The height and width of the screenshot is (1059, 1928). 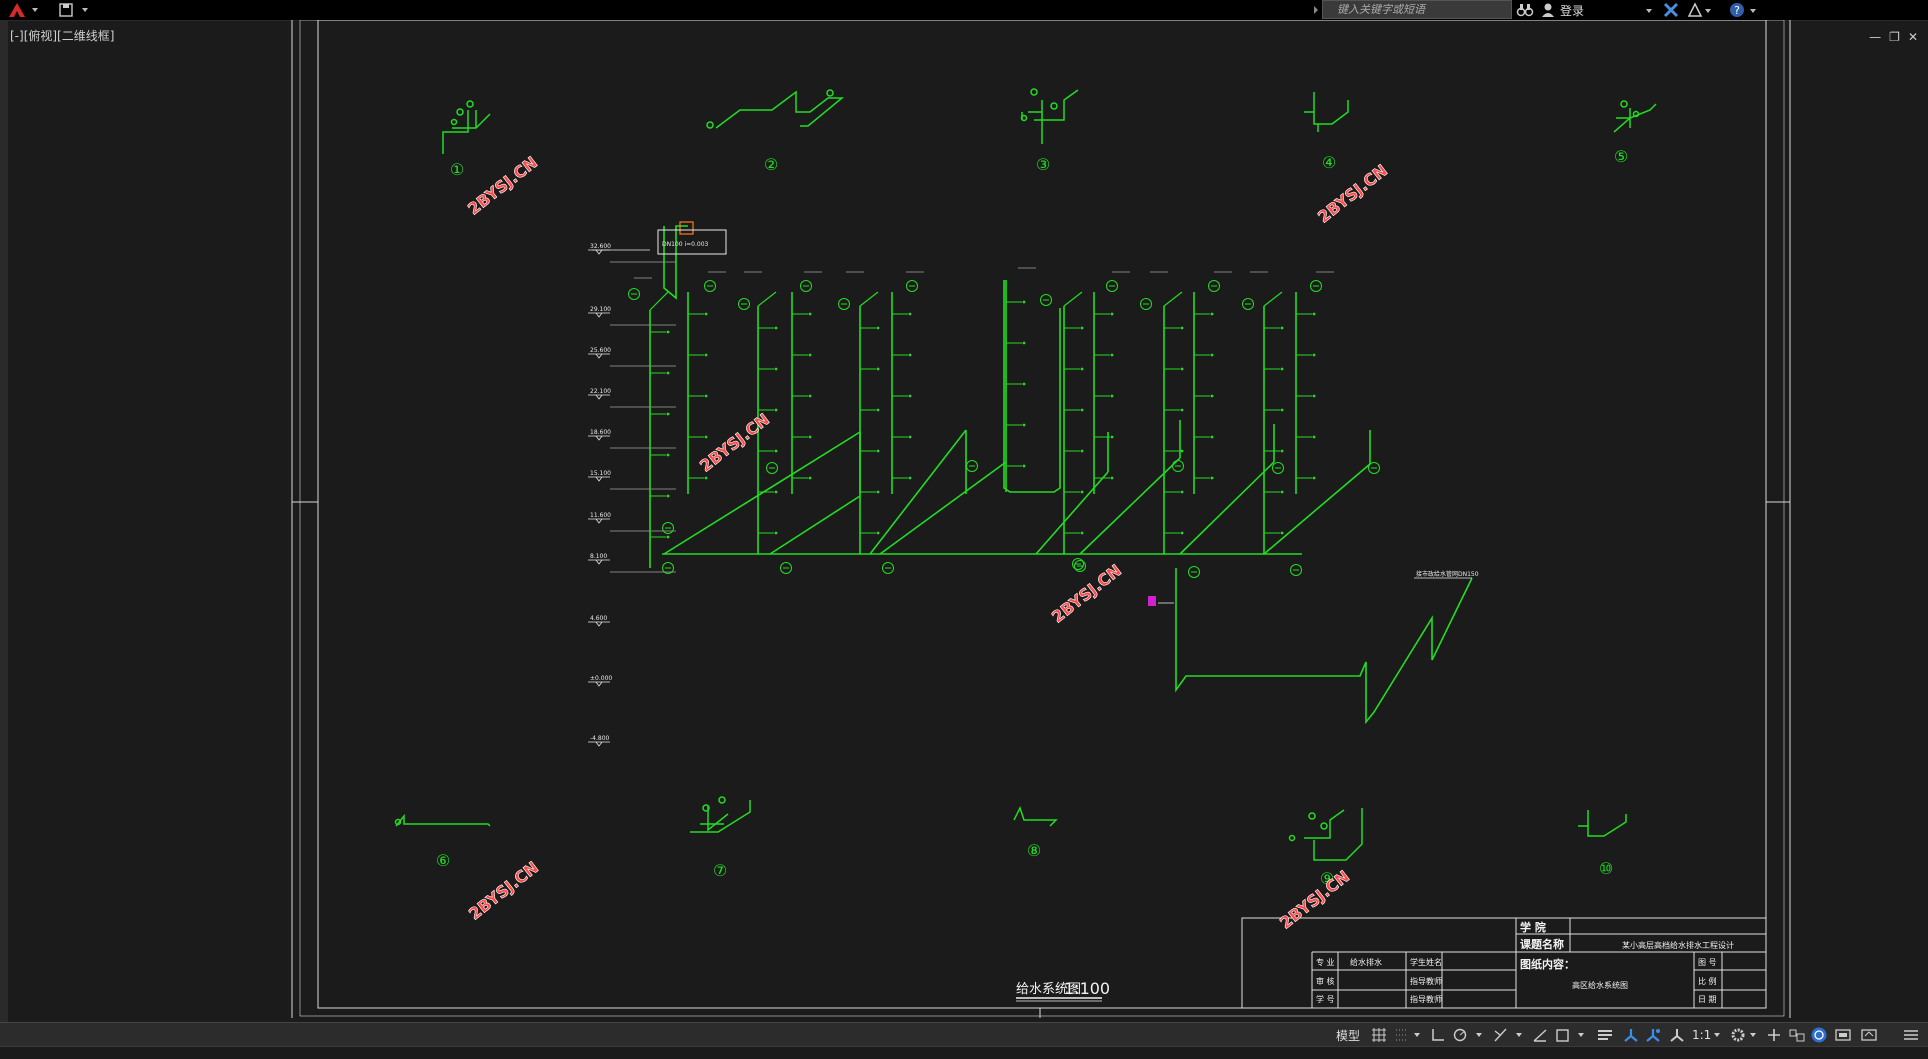 I want to click on elevation-label: 25.600, so click(x=600, y=350).